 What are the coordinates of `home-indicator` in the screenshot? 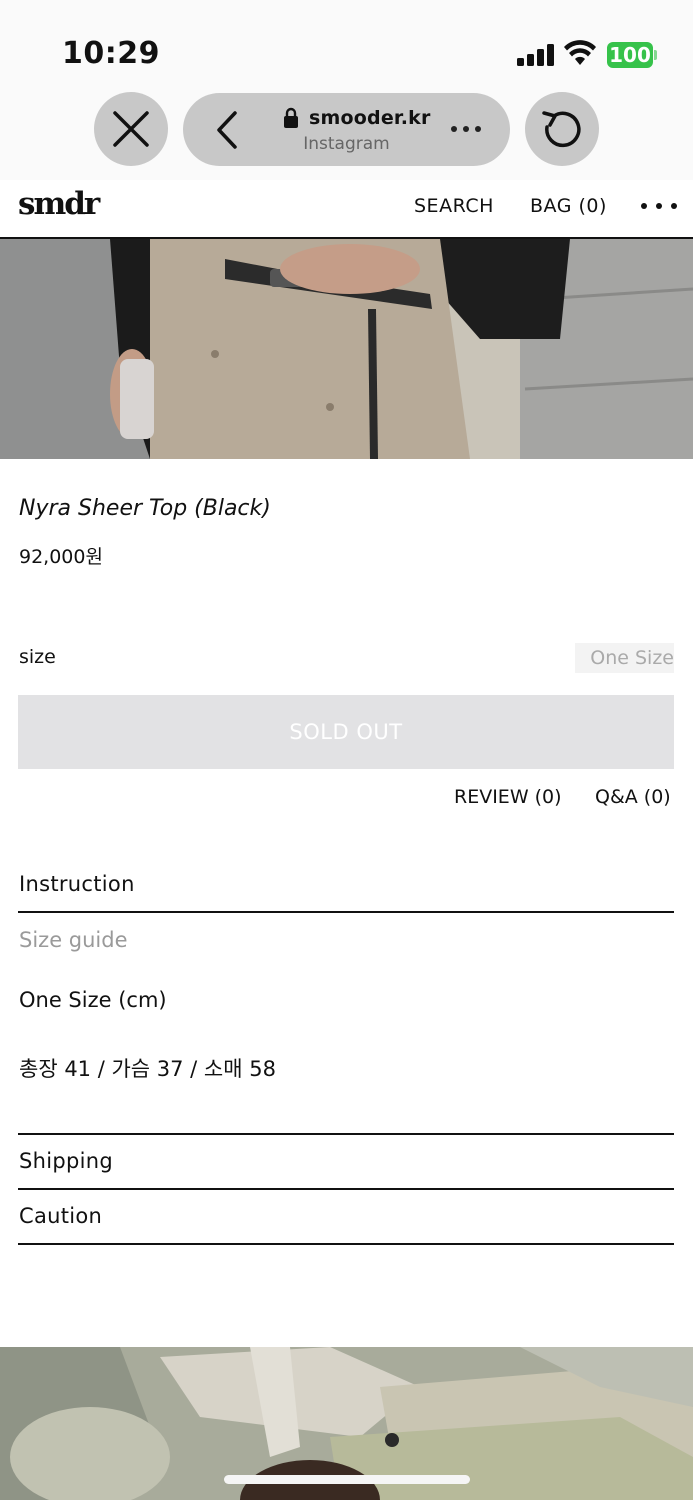 It's located at (347, 1479).